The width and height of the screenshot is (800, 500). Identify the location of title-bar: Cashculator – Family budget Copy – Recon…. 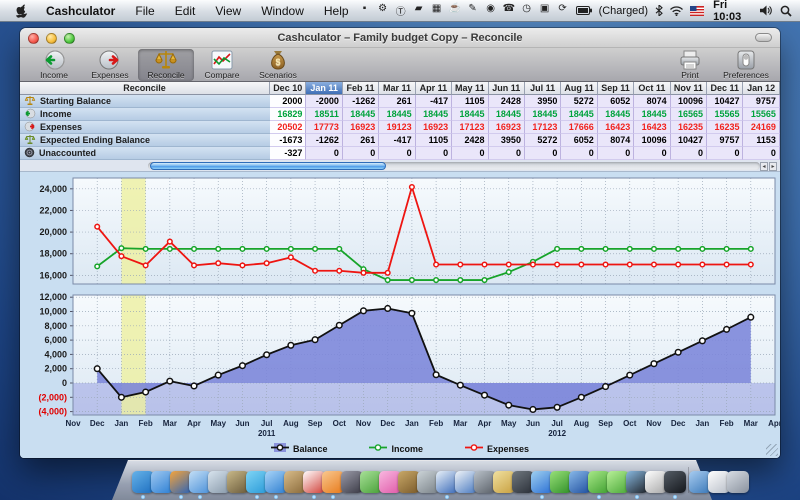
(400, 38).